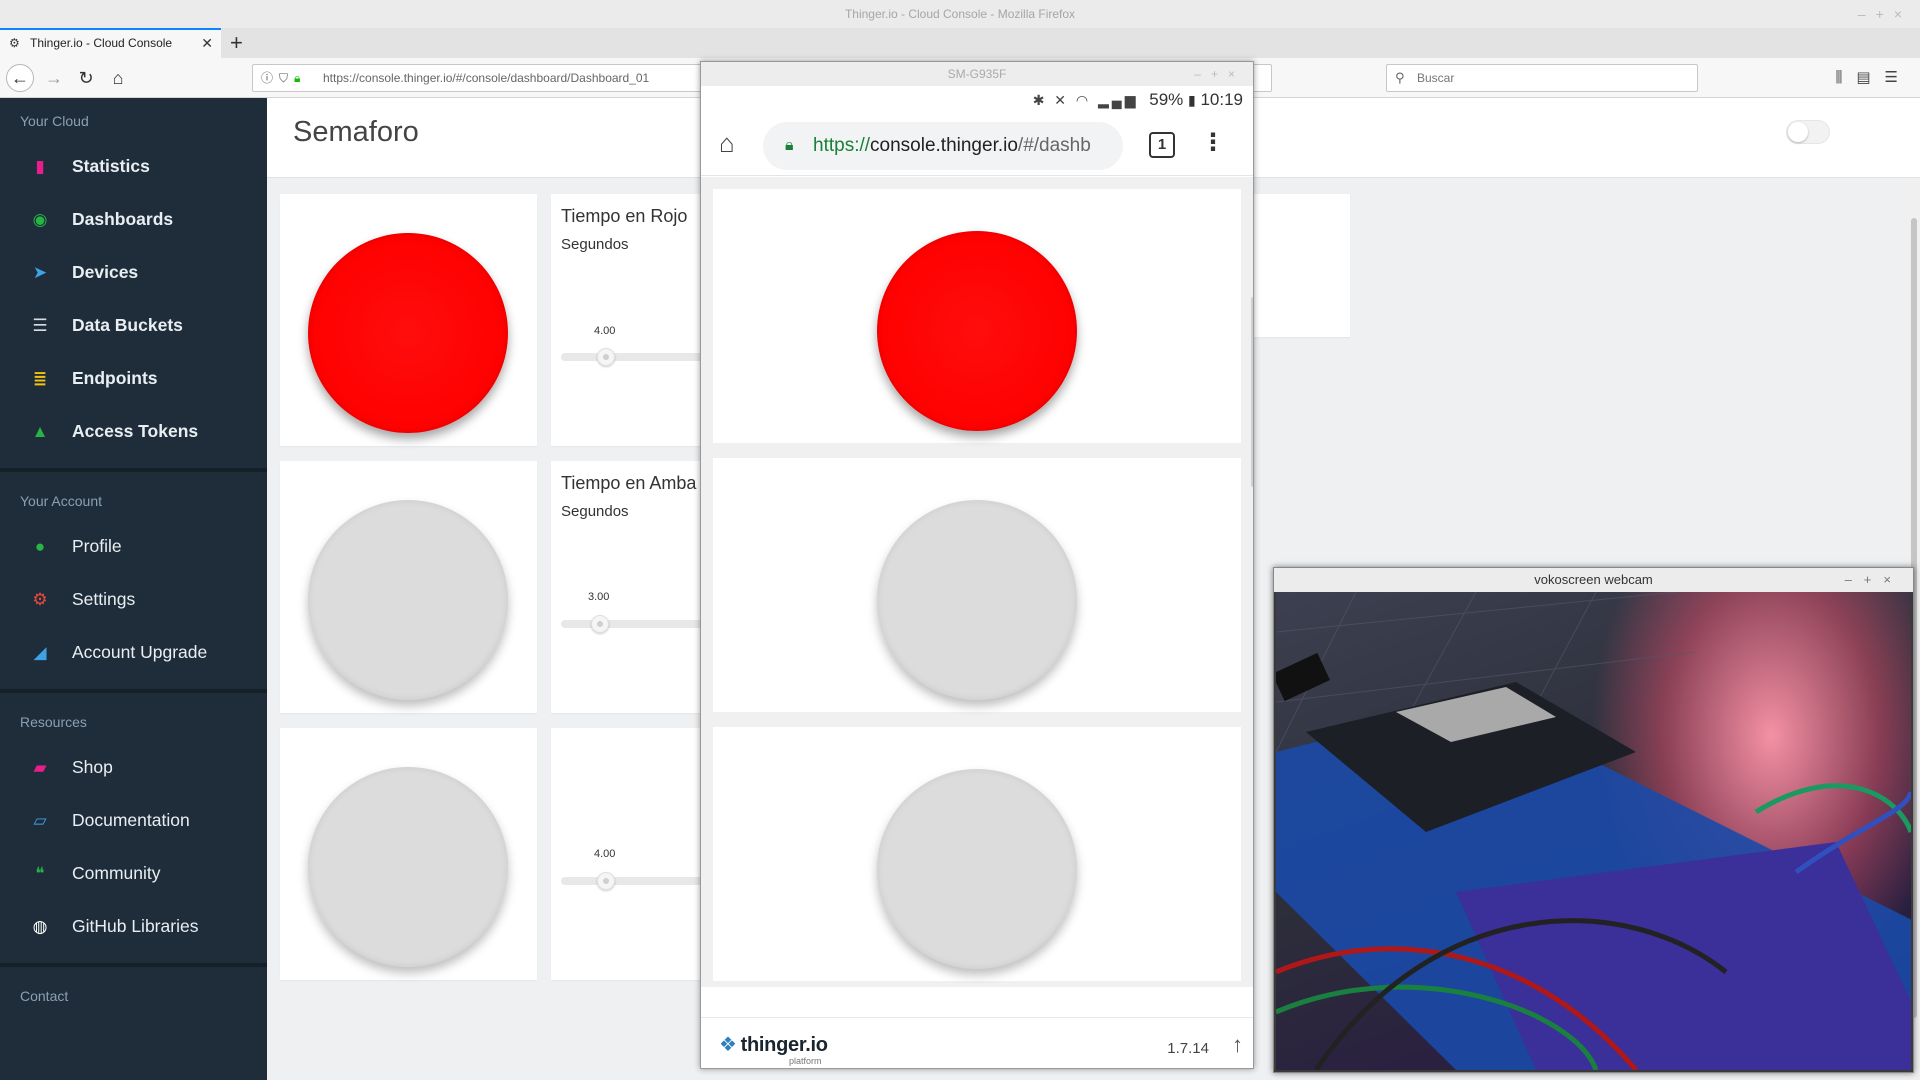  I want to click on webcam-window-title: vokoscreen webcam, so click(1593, 579).